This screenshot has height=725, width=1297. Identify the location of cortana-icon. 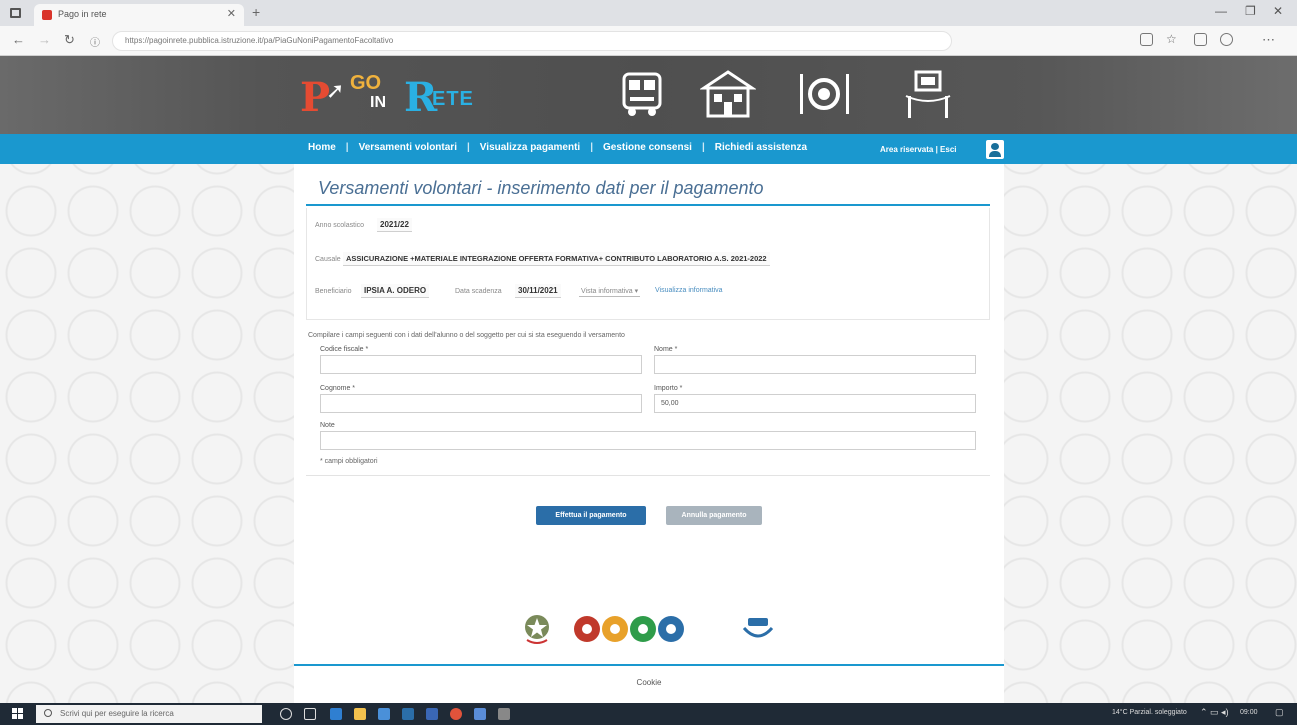
(286, 714).